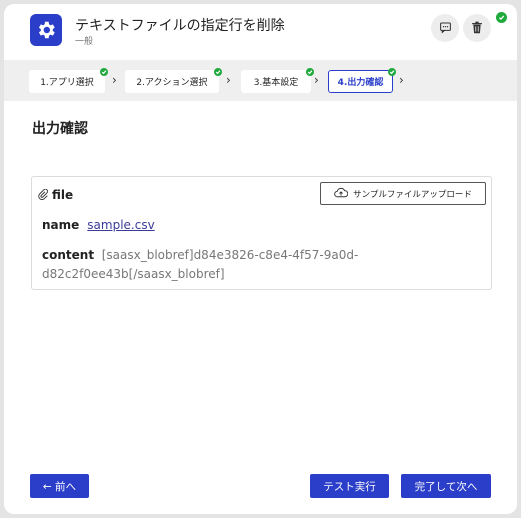 The height and width of the screenshot is (518, 521). I want to click on comment-button, so click(445, 28).